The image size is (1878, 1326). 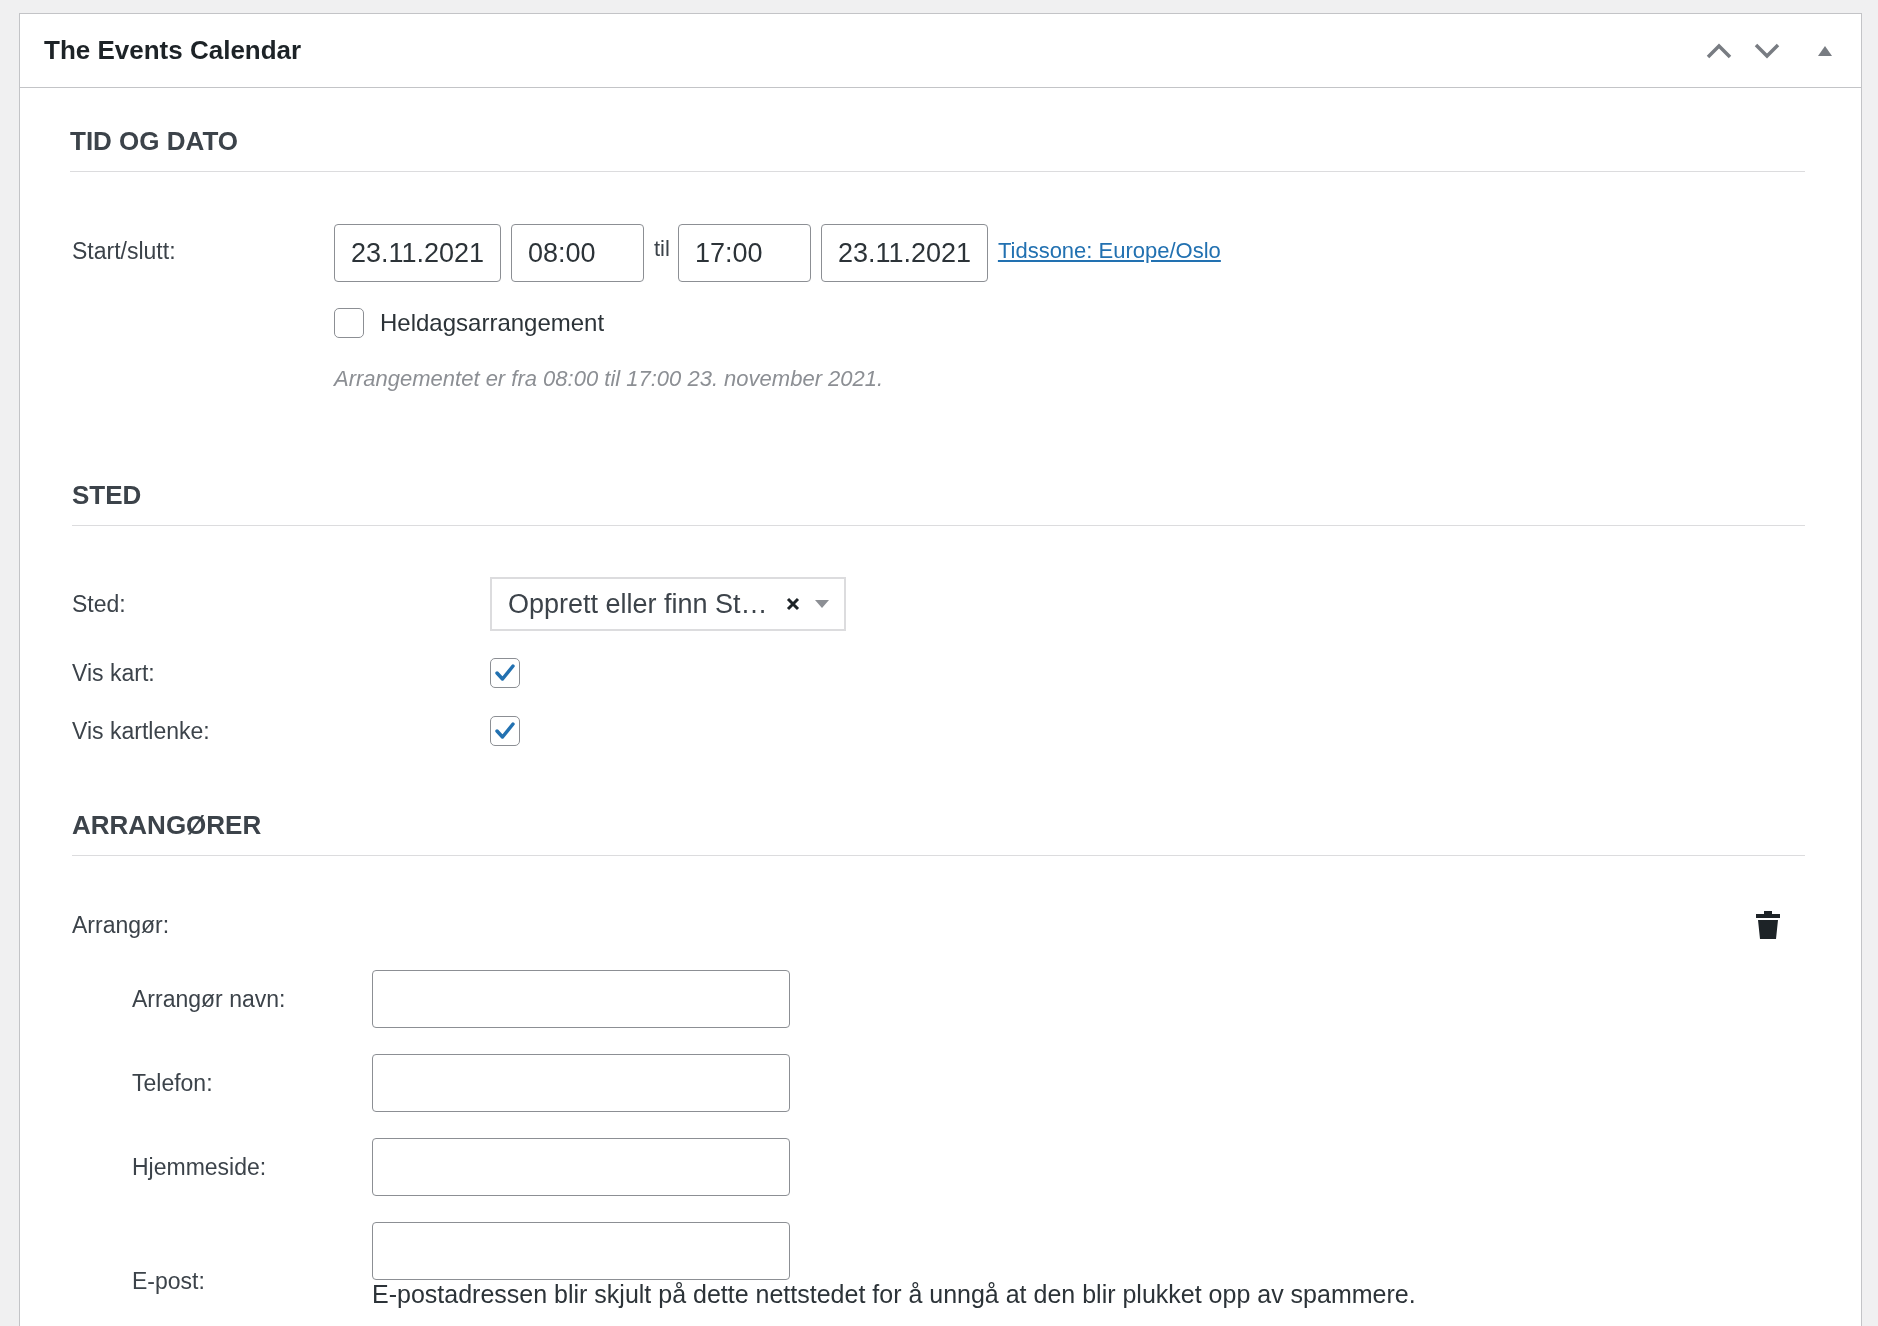 I want to click on field-label: Arrangør navn:, so click(x=209, y=999).